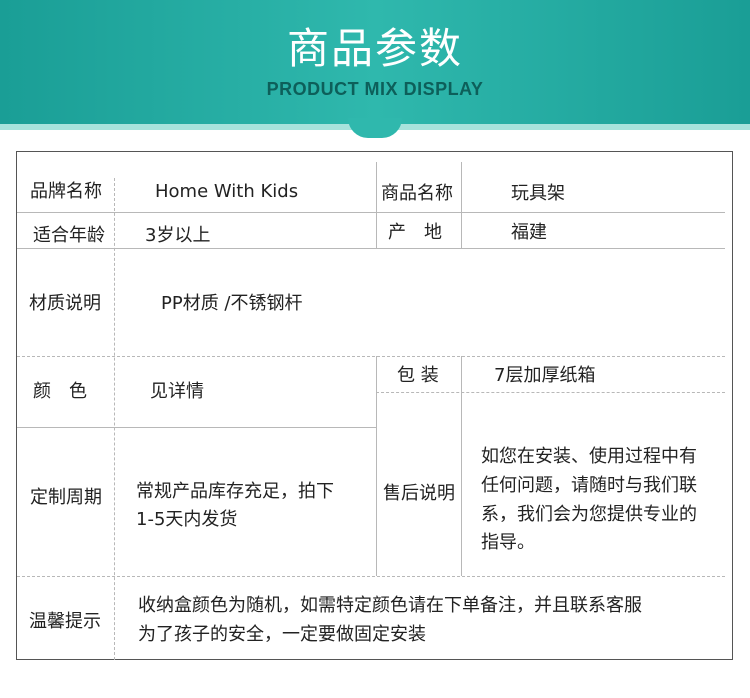  Describe the element at coordinates (508, 542) in the screenshot. I see `aftersale-line4: 指导。` at that location.